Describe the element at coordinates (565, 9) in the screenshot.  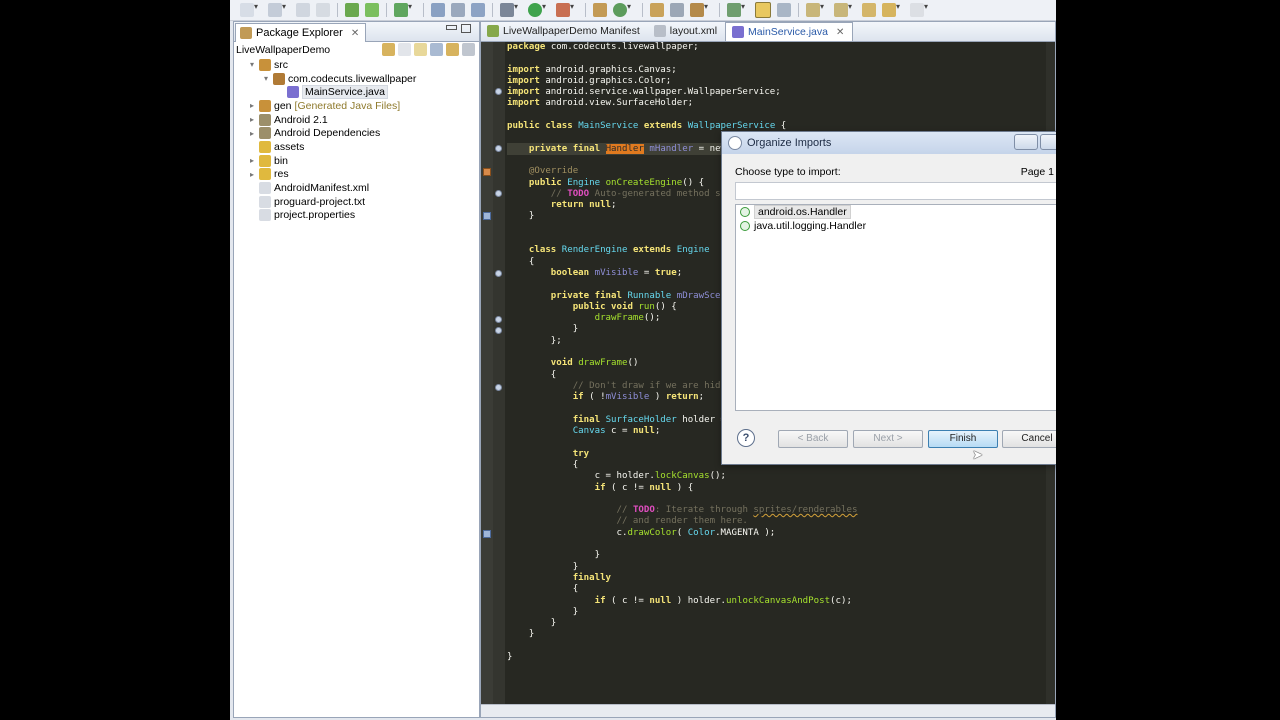
I see `external-tools-icon` at that location.